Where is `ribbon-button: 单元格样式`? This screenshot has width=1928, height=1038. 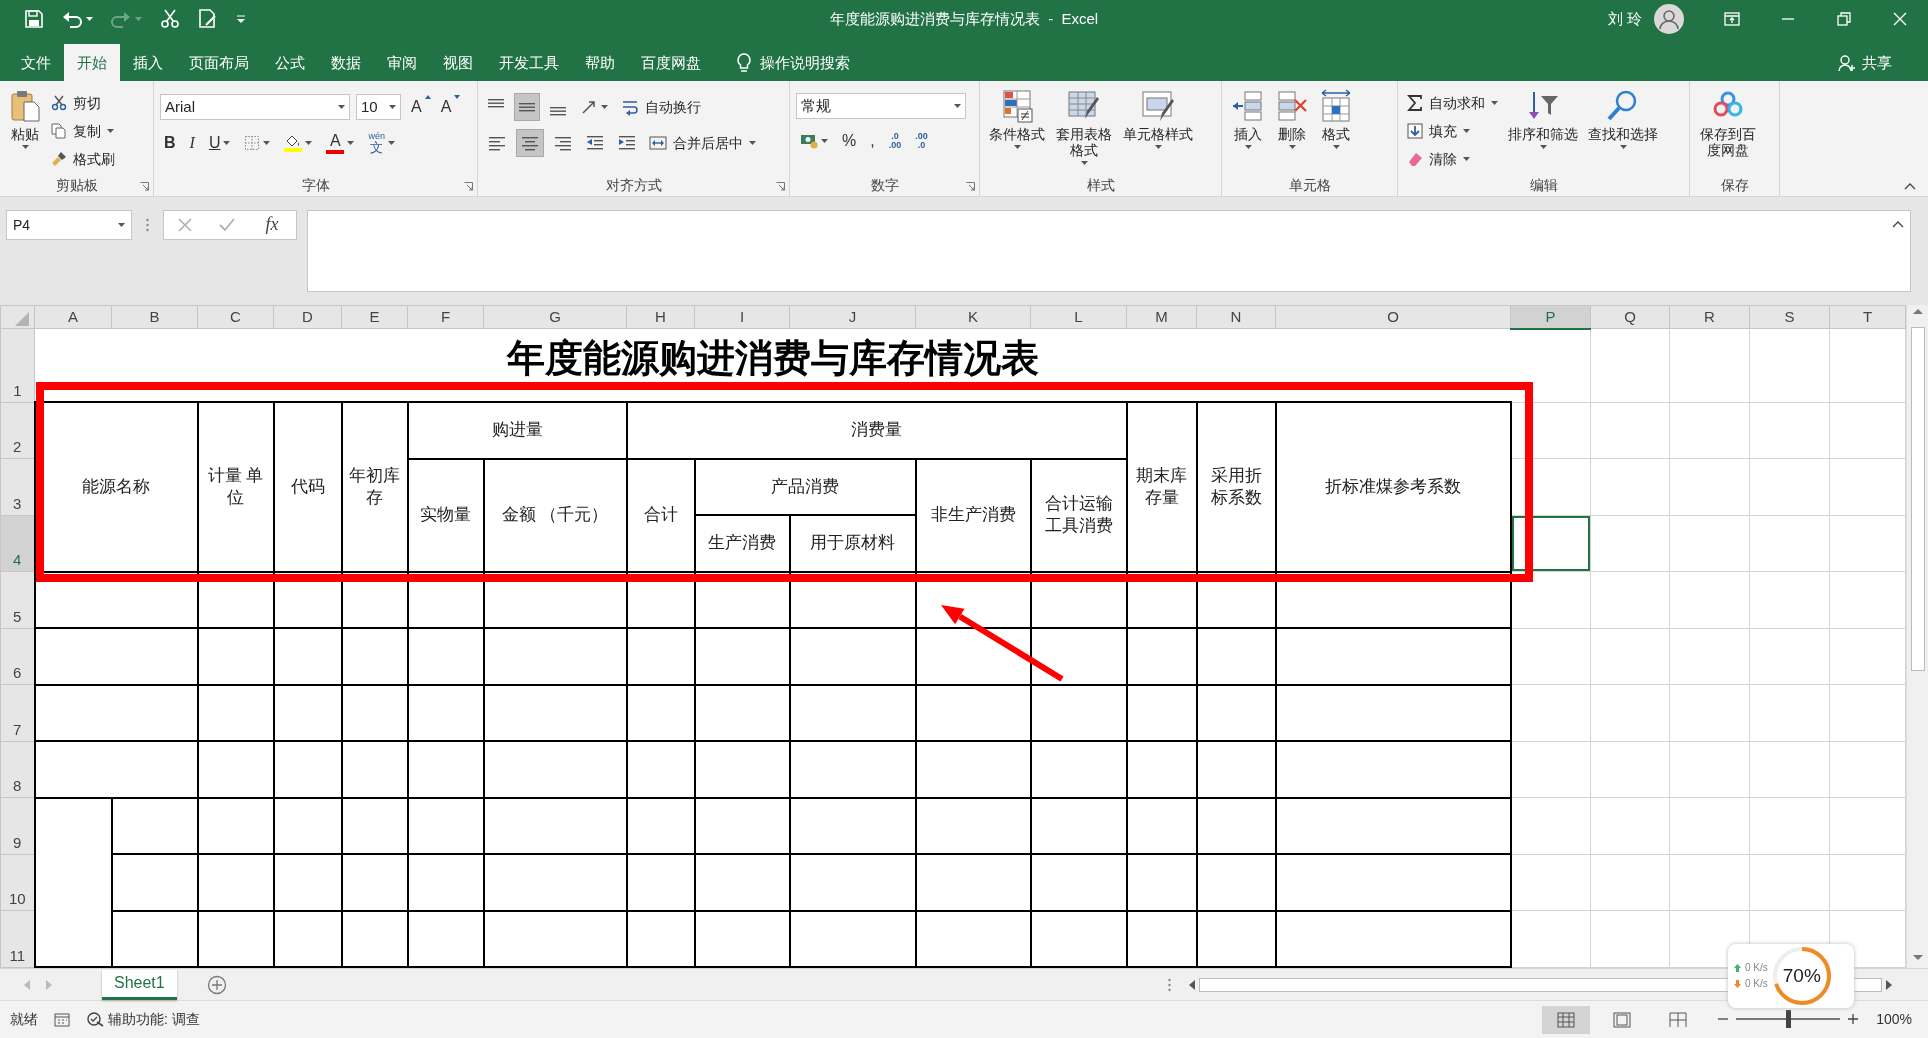
ribbon-button: 单元格样式 is located at coordinates (1158, 119).